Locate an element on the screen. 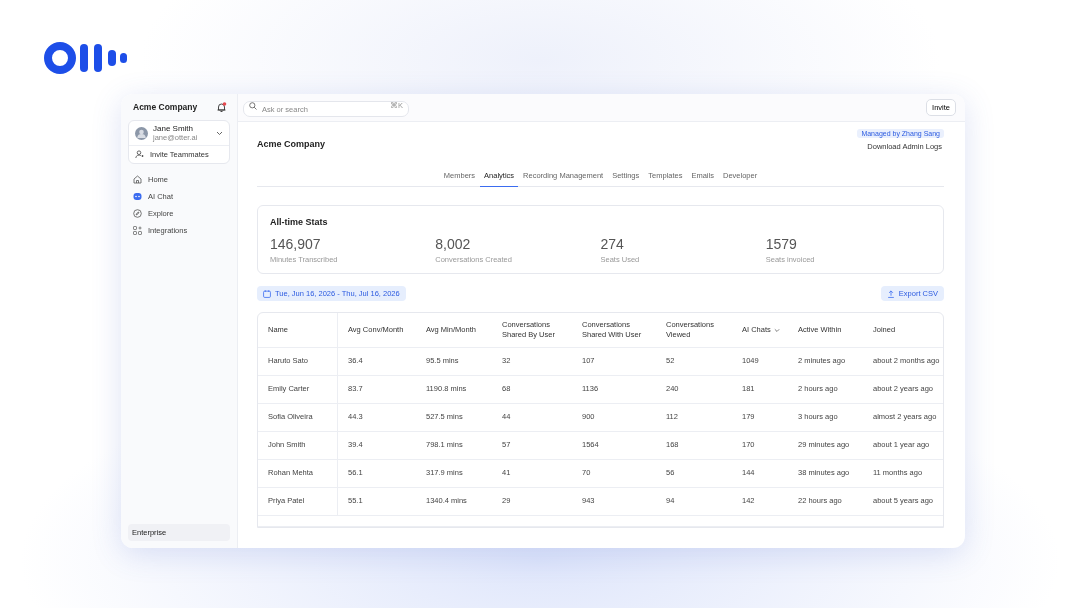 The image size is (1080, 608). avatar-icon is located at coordinates (141, 133).